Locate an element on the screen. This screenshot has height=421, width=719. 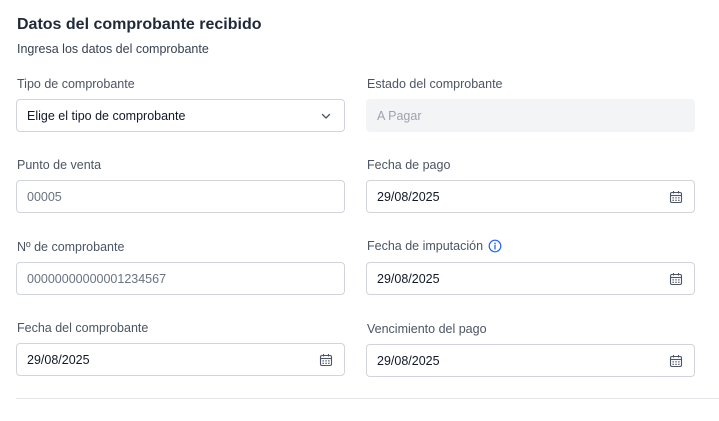
nro-comprobante-value: 00000000000001234567 is located at coordinates (97, 278).